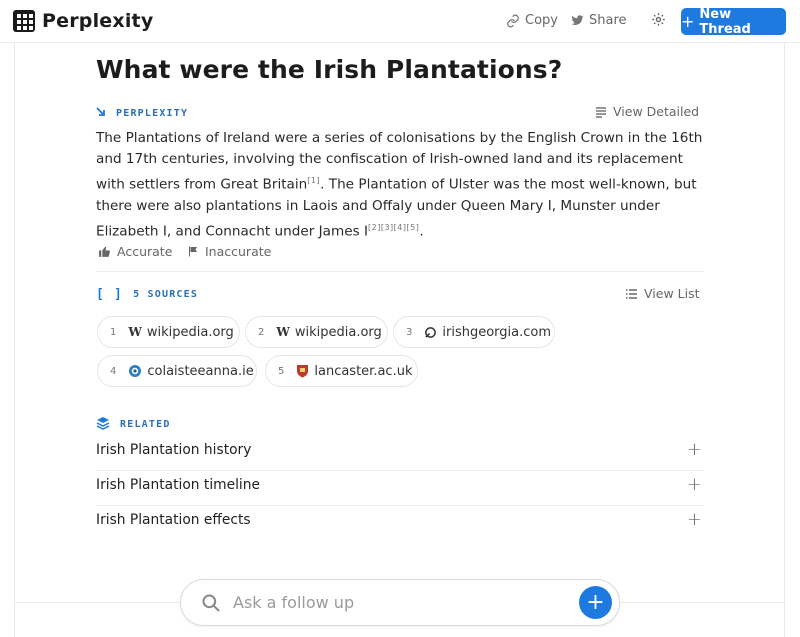 The image size is (800, 637). Describe the element at coordinates (658, 19) in the screenshot. I see `gear-icon` at that location.